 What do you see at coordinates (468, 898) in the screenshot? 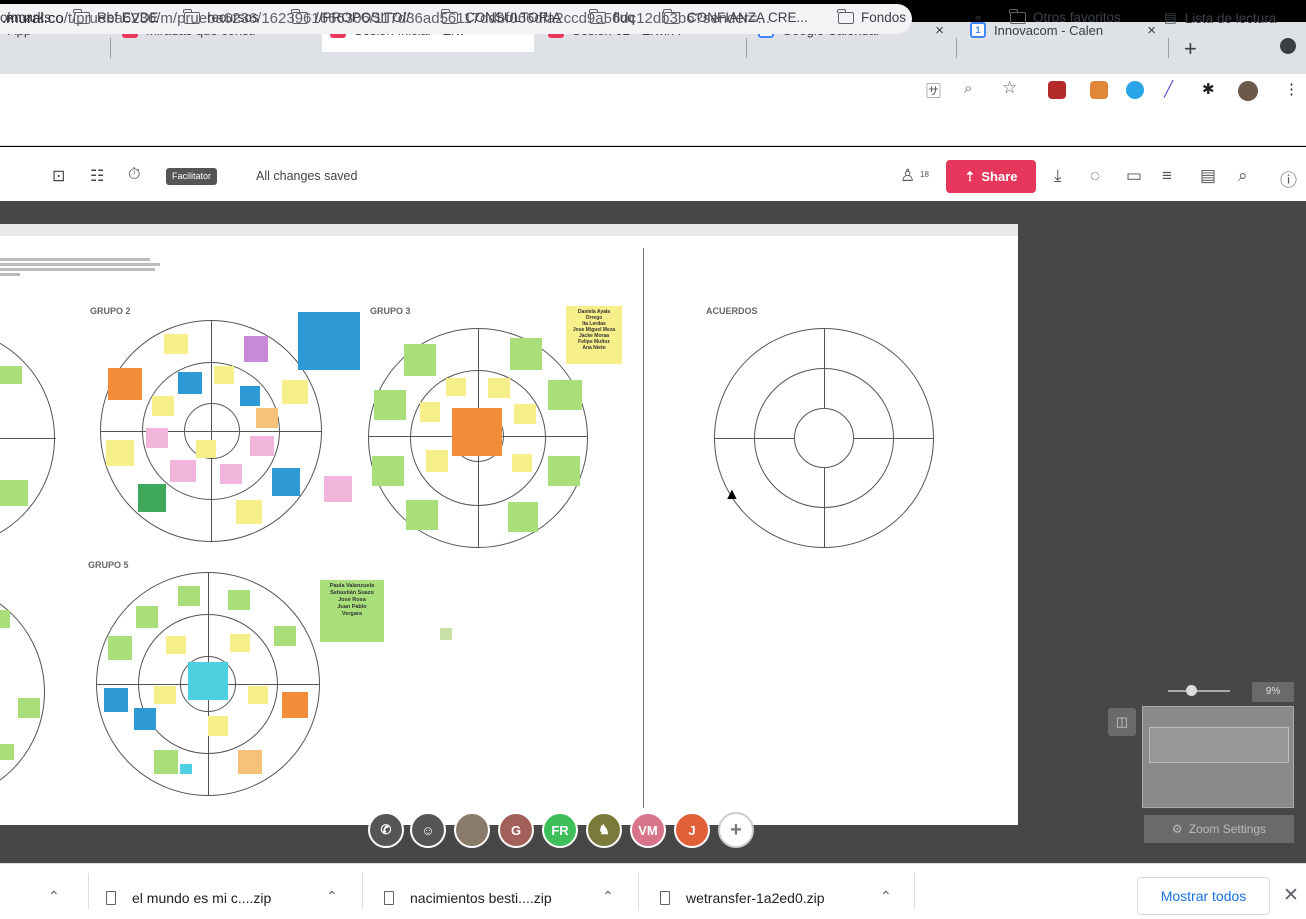
I see `download-item: nacimientos besti....zip` at bounding box center [468, 898].